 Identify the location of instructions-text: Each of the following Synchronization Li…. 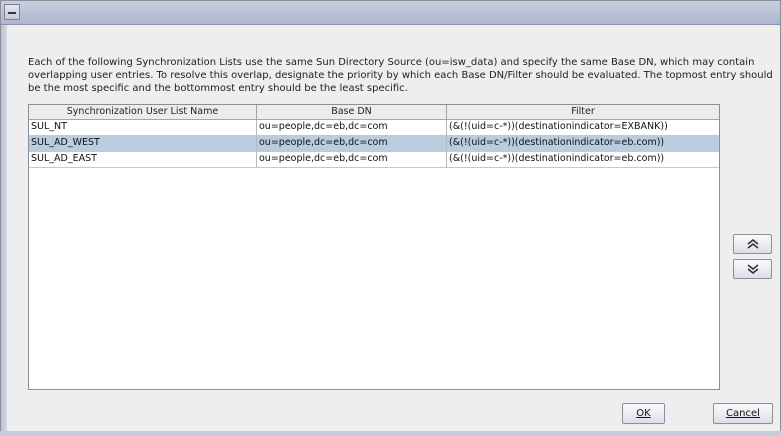
(400, 75).